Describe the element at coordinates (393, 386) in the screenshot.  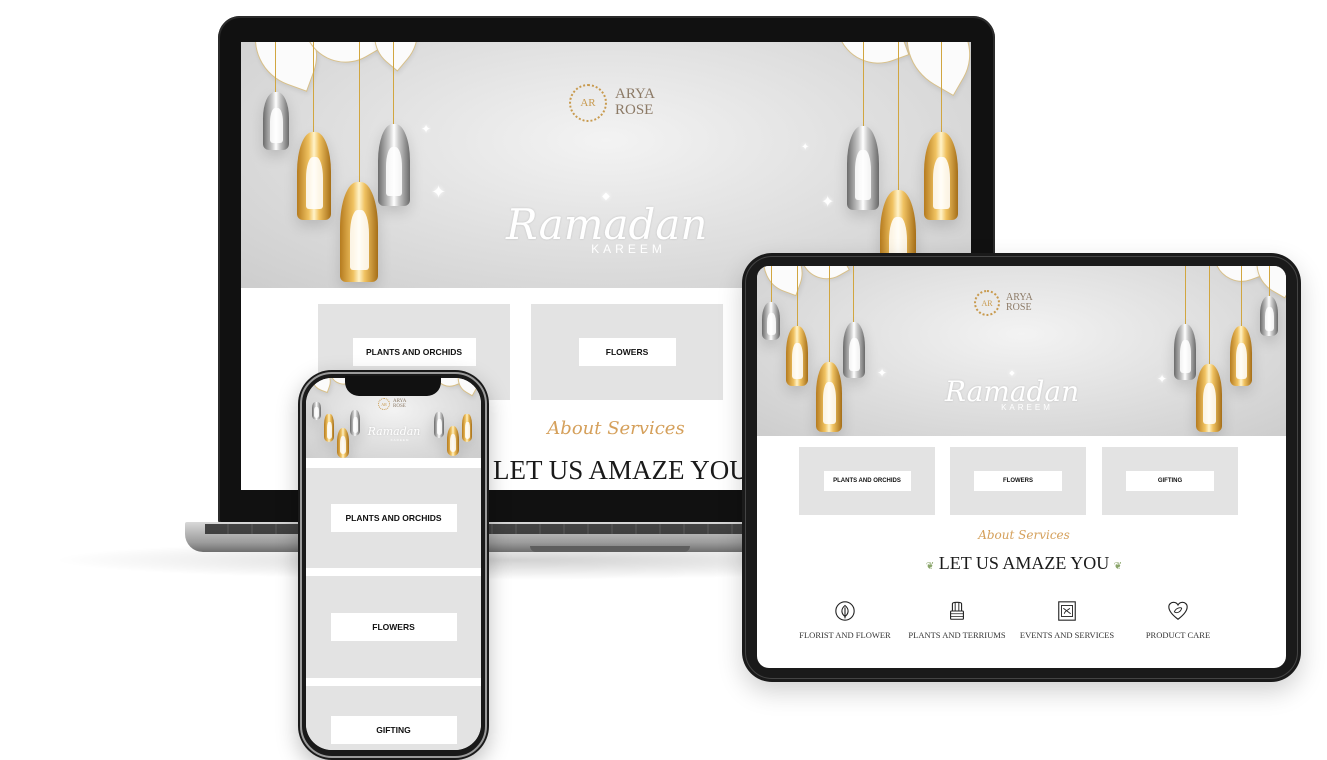
I see `phone-notch` at that location.